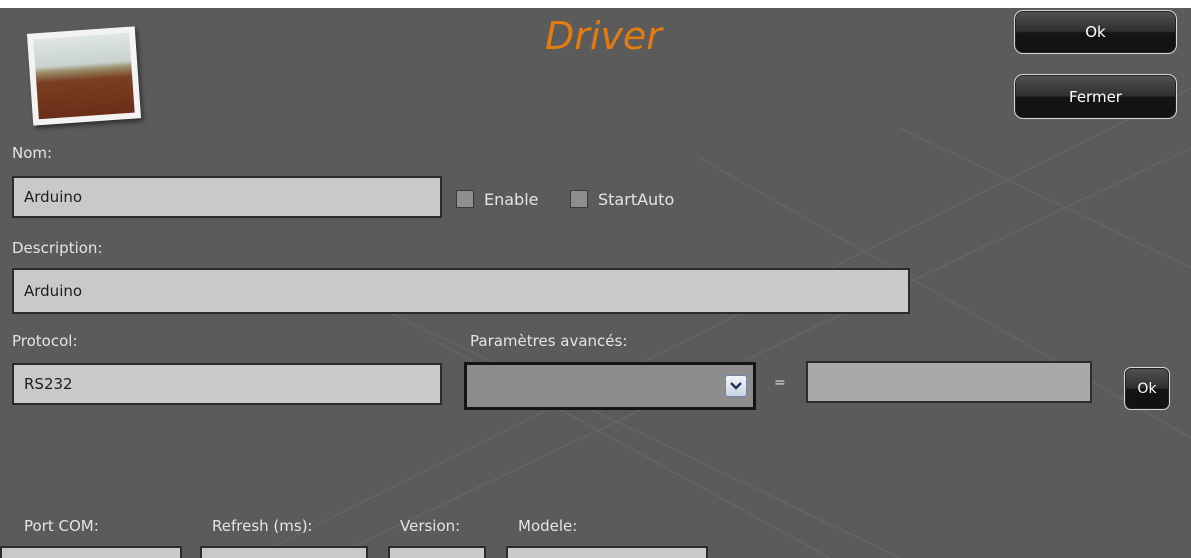 This screenshot has width=1191, height=558. What do you see at coordinates (610, 386) in the screenshot?
I see `advanced-params-select` at bounding box center [610, 386].